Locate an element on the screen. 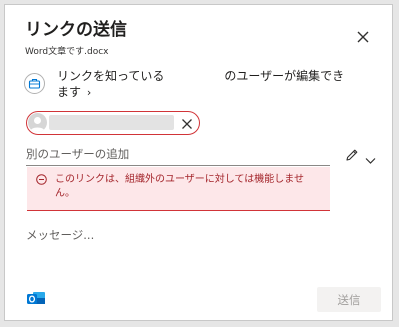 The width and height of the screenshot is (399, 327). dialog-title: リンクの送信 is located at coordinates (76, 30).